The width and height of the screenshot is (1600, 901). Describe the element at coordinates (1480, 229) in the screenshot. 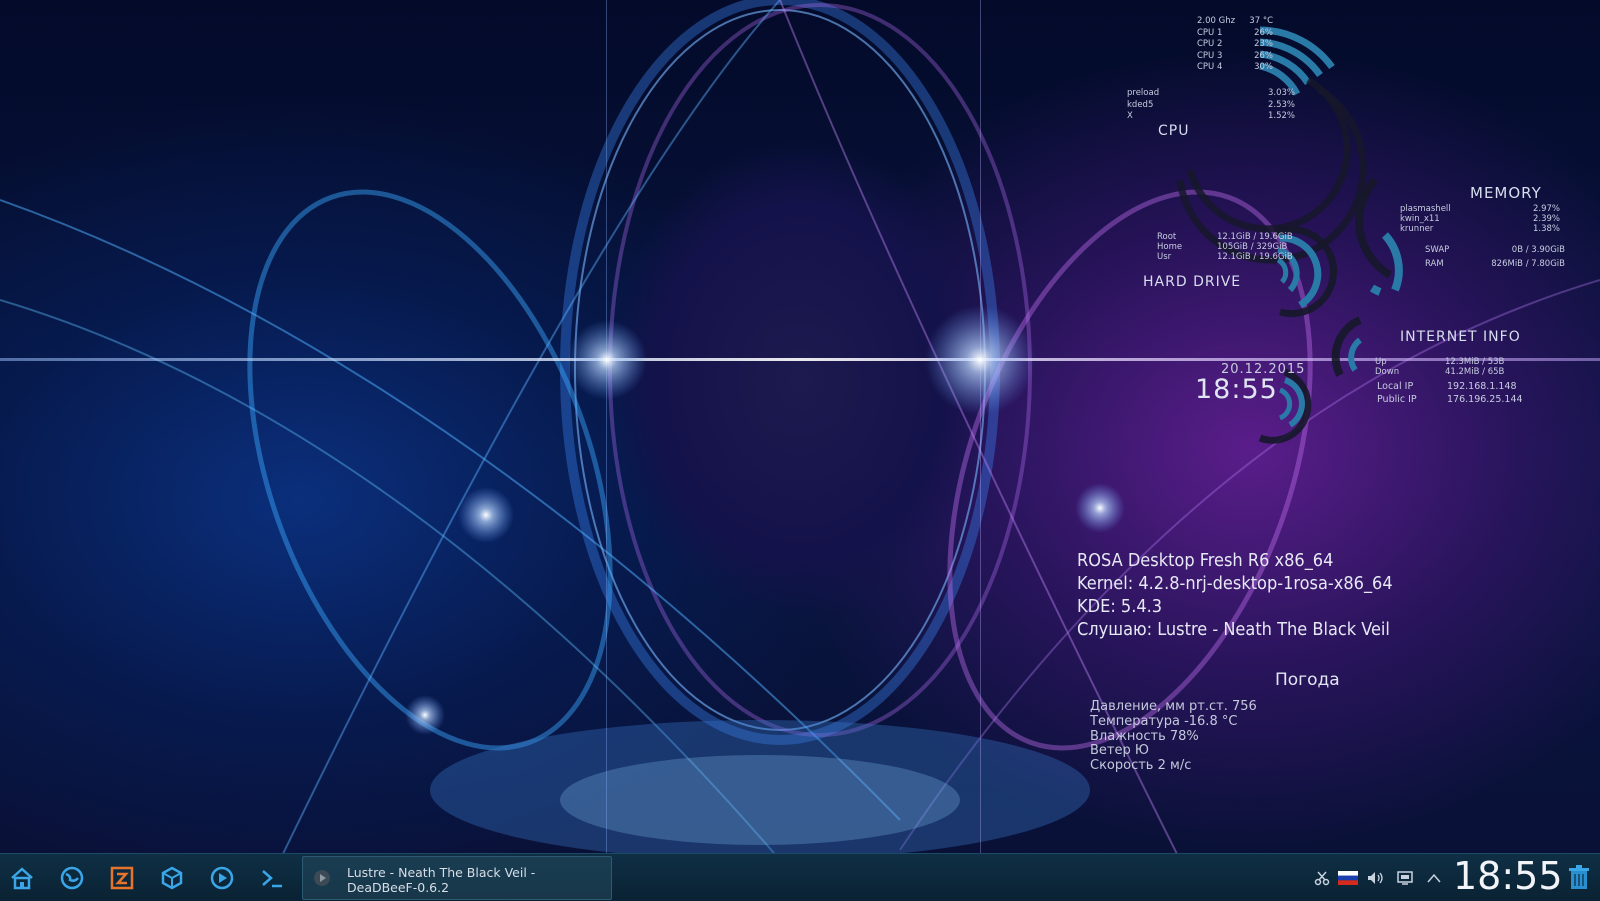

I see `memory-process-row: krunner 1.38%` at that location.